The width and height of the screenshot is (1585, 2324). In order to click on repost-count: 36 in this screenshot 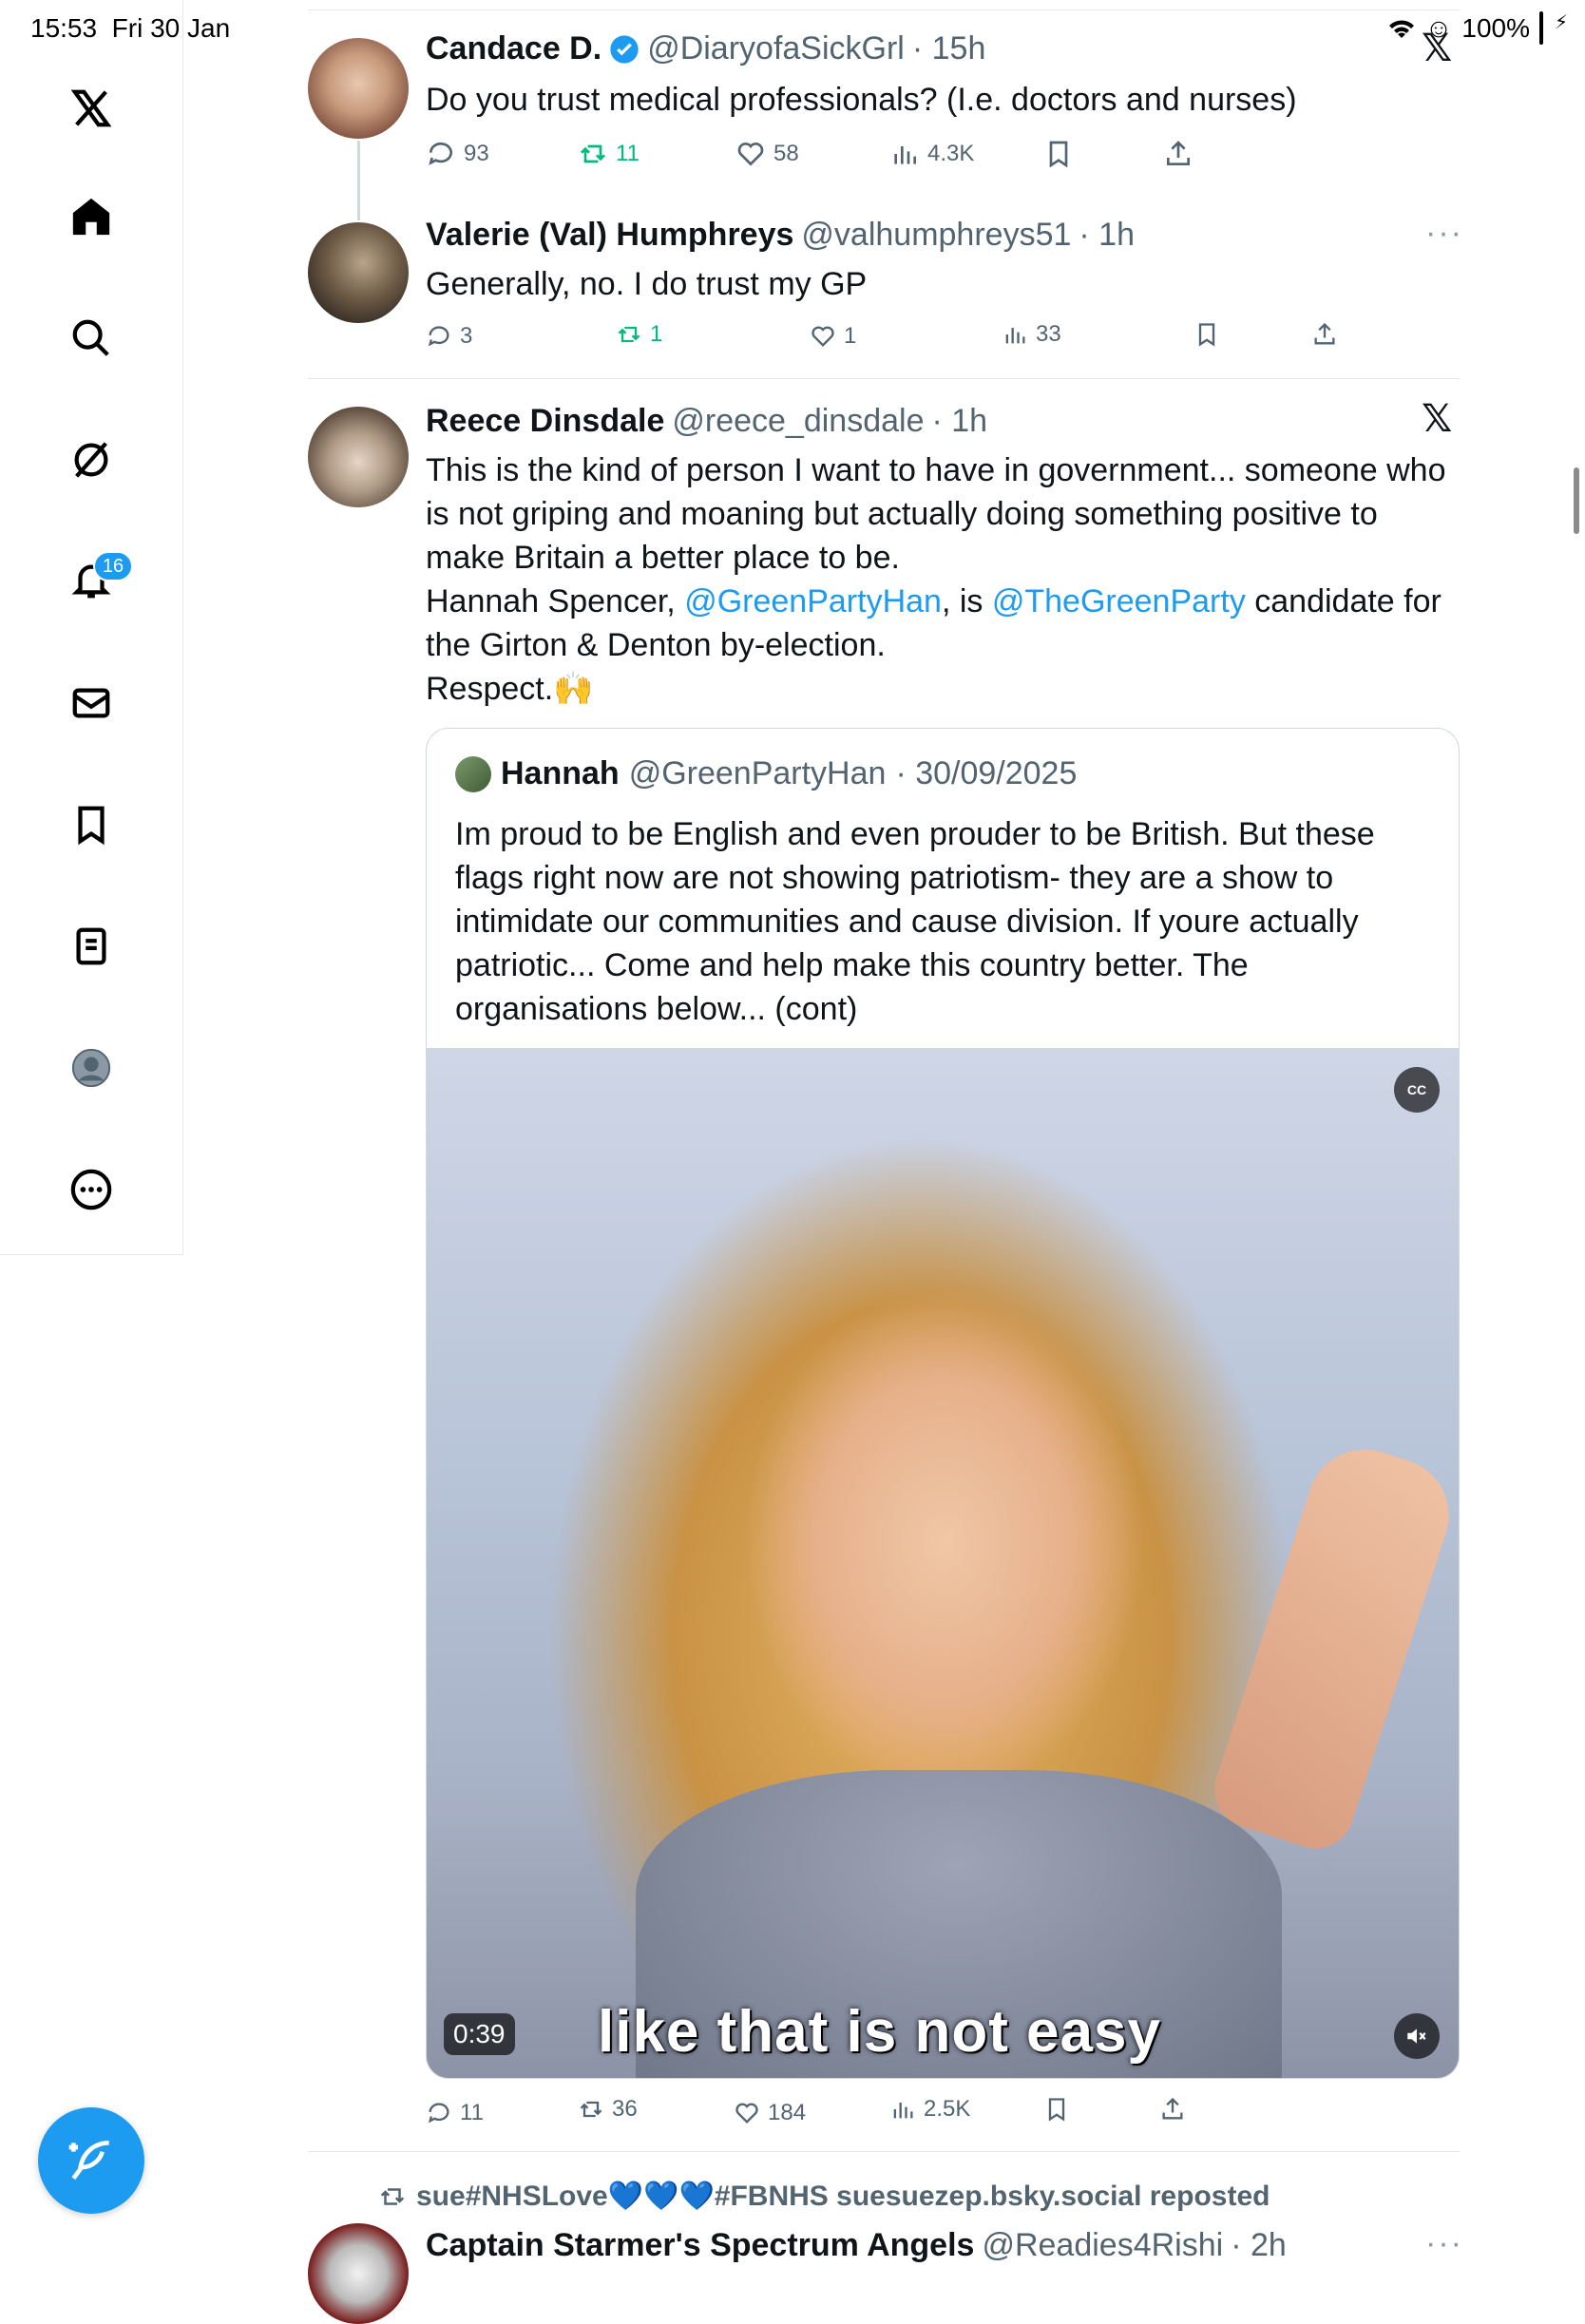, I will do `click(625, 2109)`.